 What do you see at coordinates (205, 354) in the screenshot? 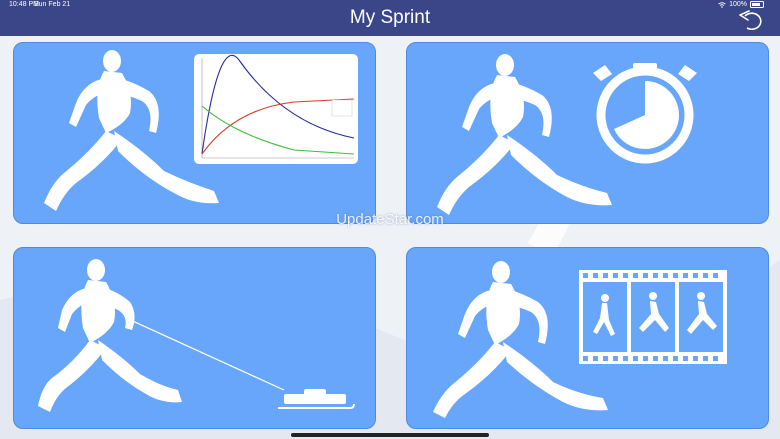
I see `sled-rope` at bounding box center [205, 354].